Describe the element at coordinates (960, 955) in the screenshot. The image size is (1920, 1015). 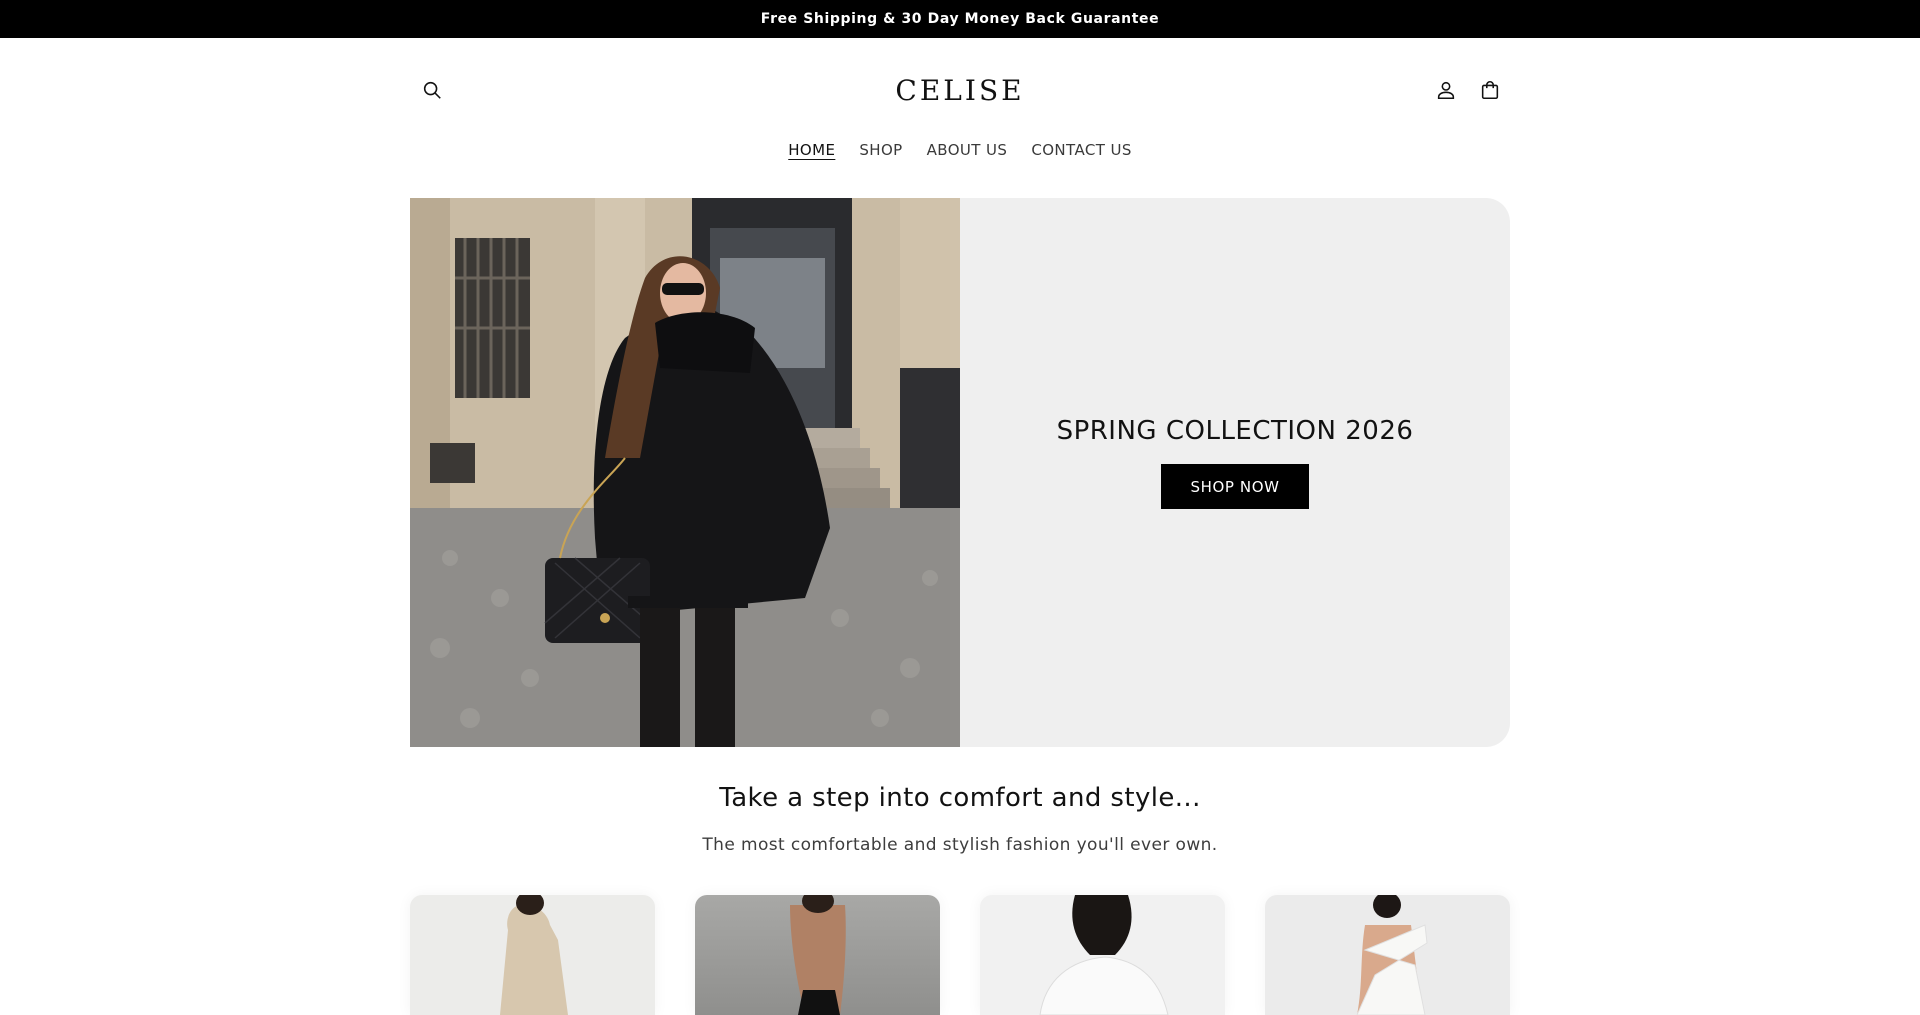
I see `product-grid` at that location.